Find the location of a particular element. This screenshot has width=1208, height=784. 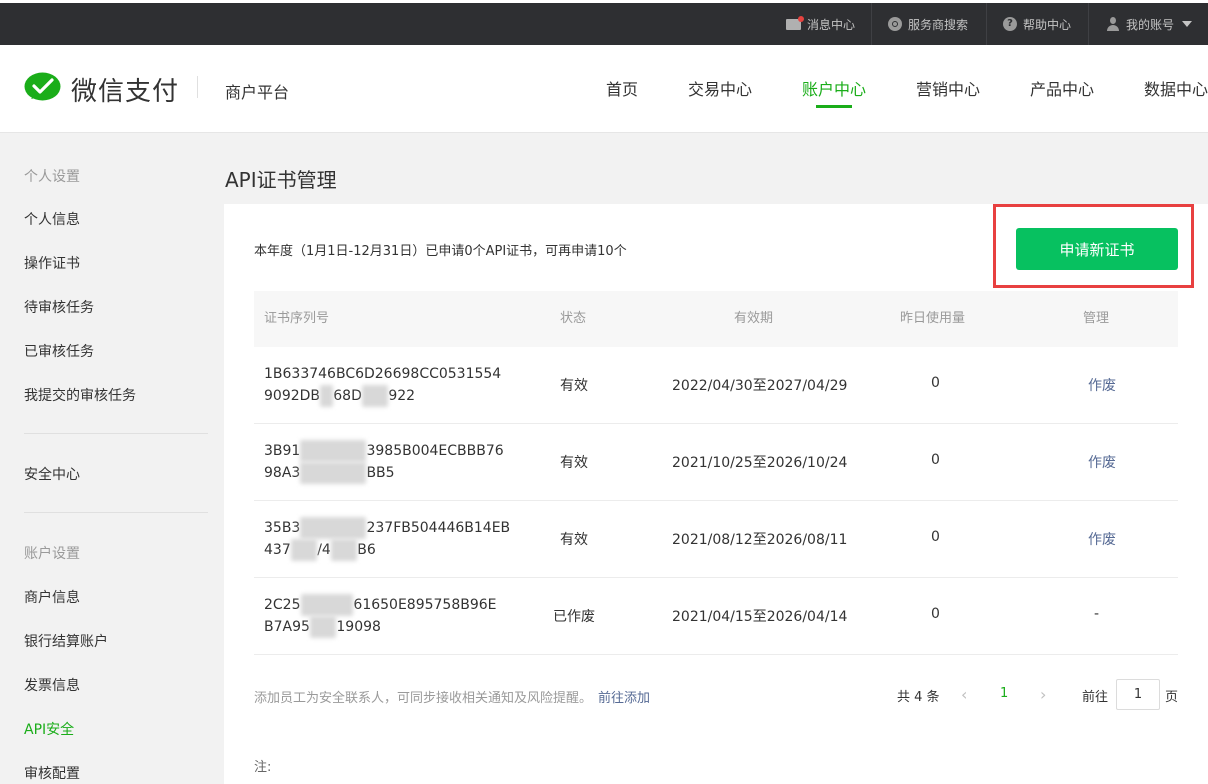

serial-part: /4 is located at coordinates (324, 550).